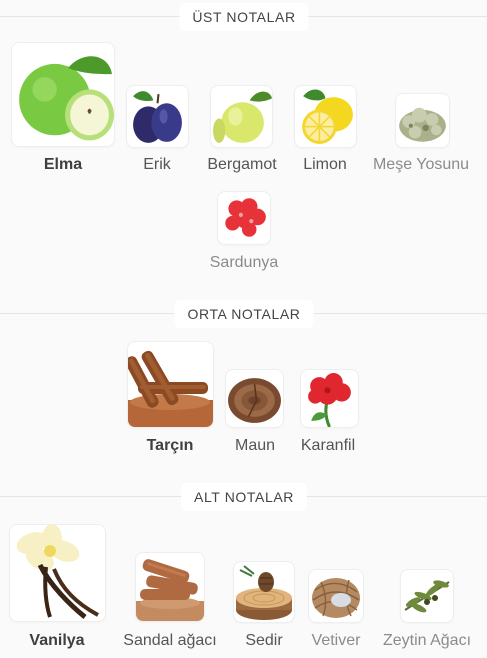  Describe the element at coordinates (244, 497) in the screenshot. I see `section-heading-base: ALT NOTALAR` at that location.